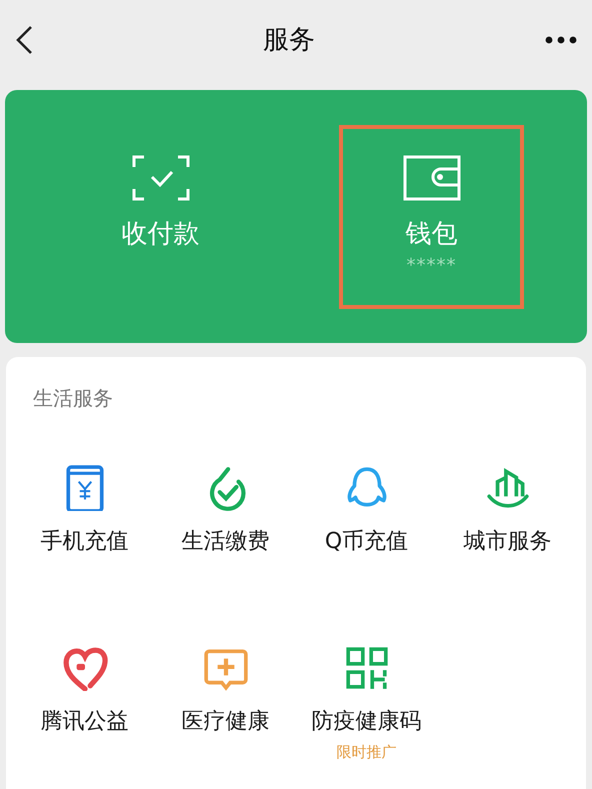  Describe the element at coordinates (366, 752) in the screenshot. I see `promo-tag: 限时推广` at that location.